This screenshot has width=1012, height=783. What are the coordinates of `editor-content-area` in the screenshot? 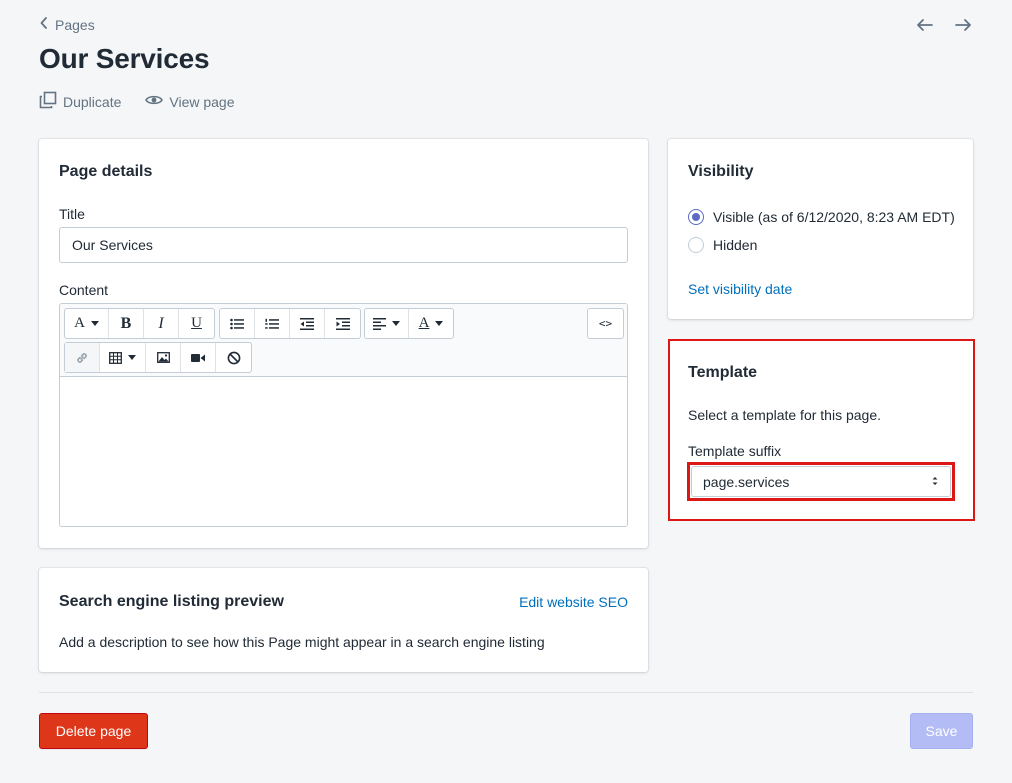 It's located at (343, 451).